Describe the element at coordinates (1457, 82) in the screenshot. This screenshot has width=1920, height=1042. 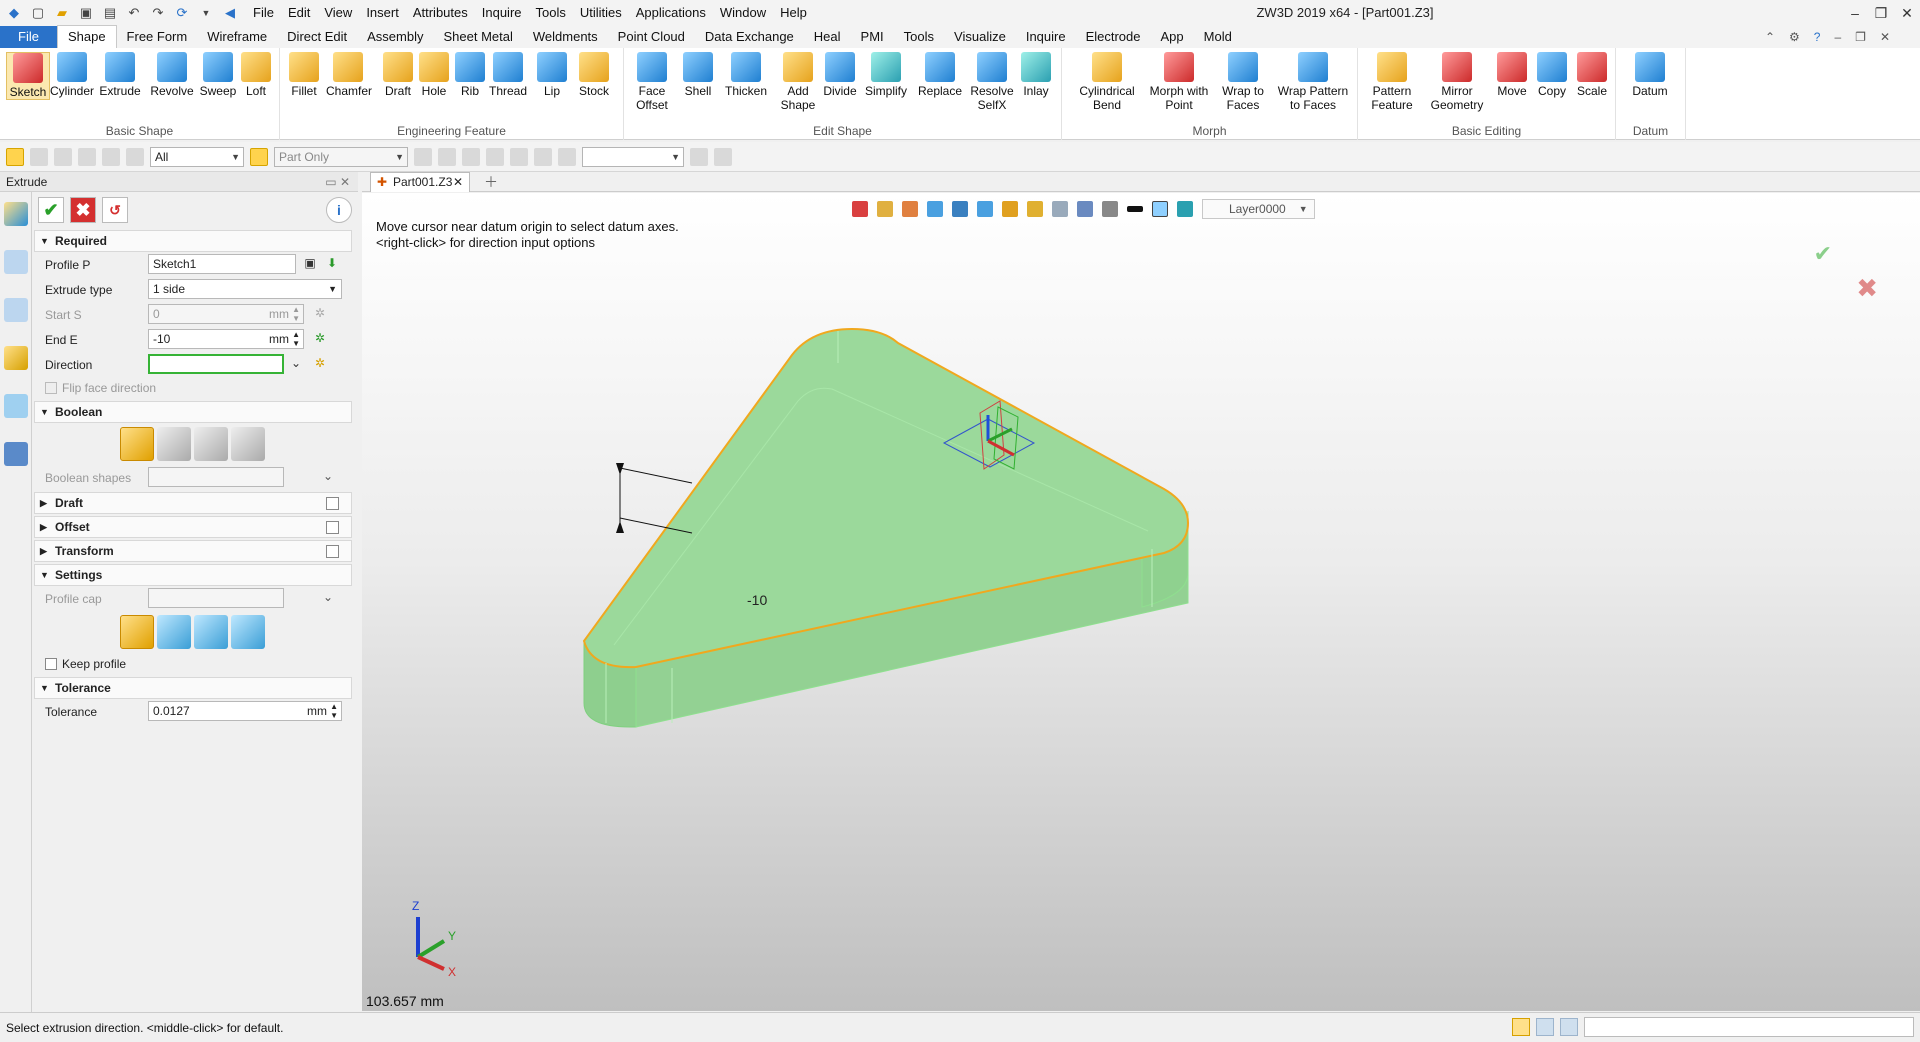
I see `mirror-geometry-button: Mirror Geometry` at that location.